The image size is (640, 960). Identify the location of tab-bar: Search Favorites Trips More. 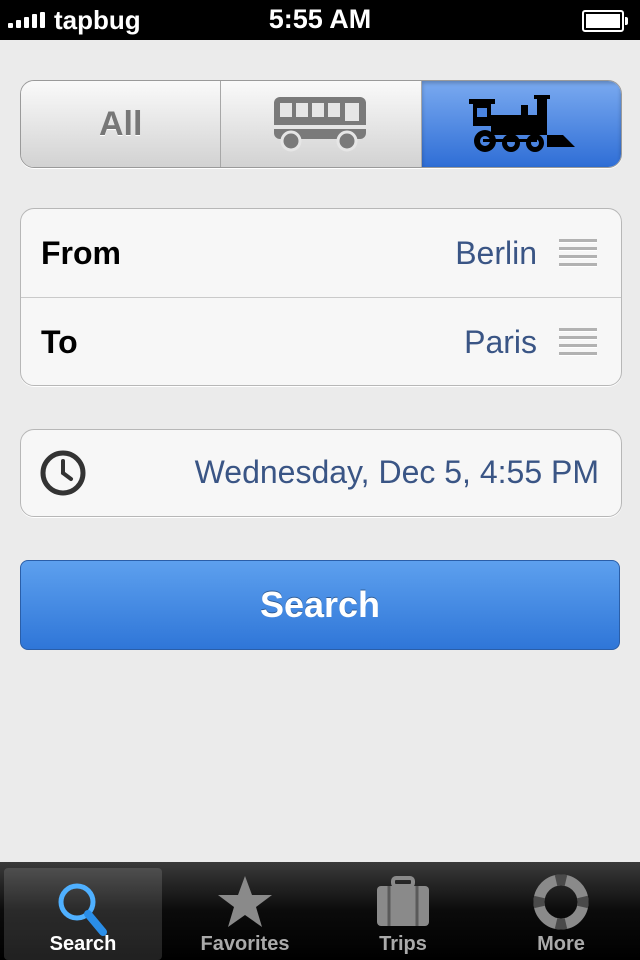
(320, 911).